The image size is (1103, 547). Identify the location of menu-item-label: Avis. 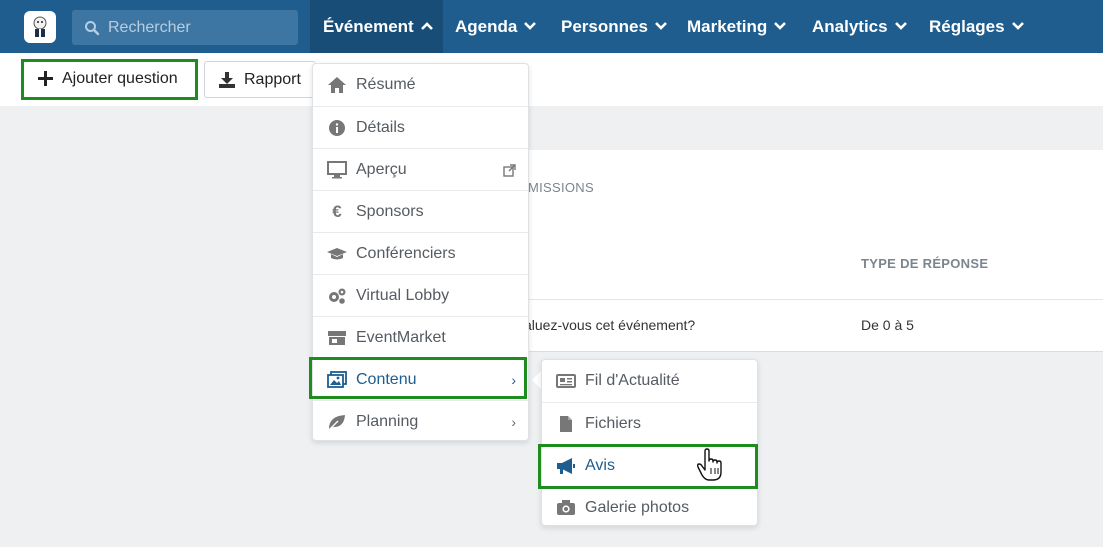
(600, 465).